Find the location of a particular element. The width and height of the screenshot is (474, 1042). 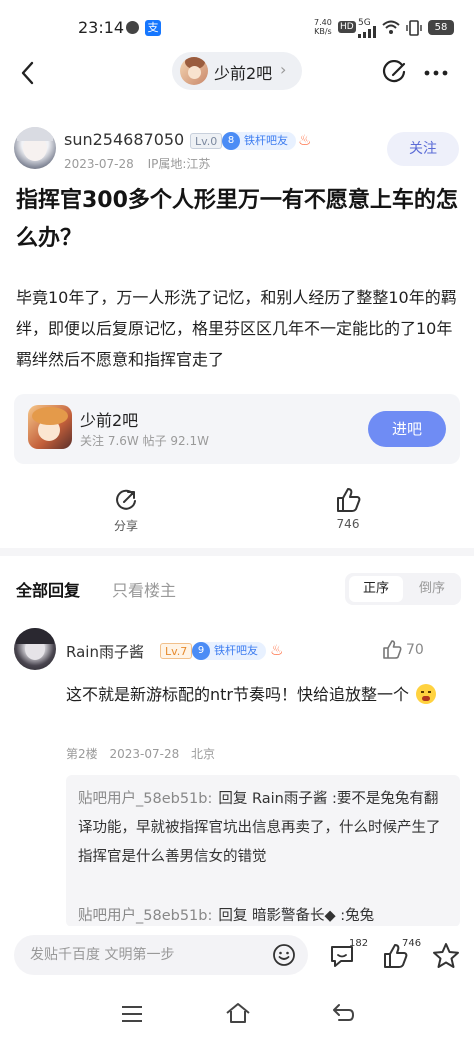

forum-card-name: 少前2吧 is located at coordinates (109, 420).